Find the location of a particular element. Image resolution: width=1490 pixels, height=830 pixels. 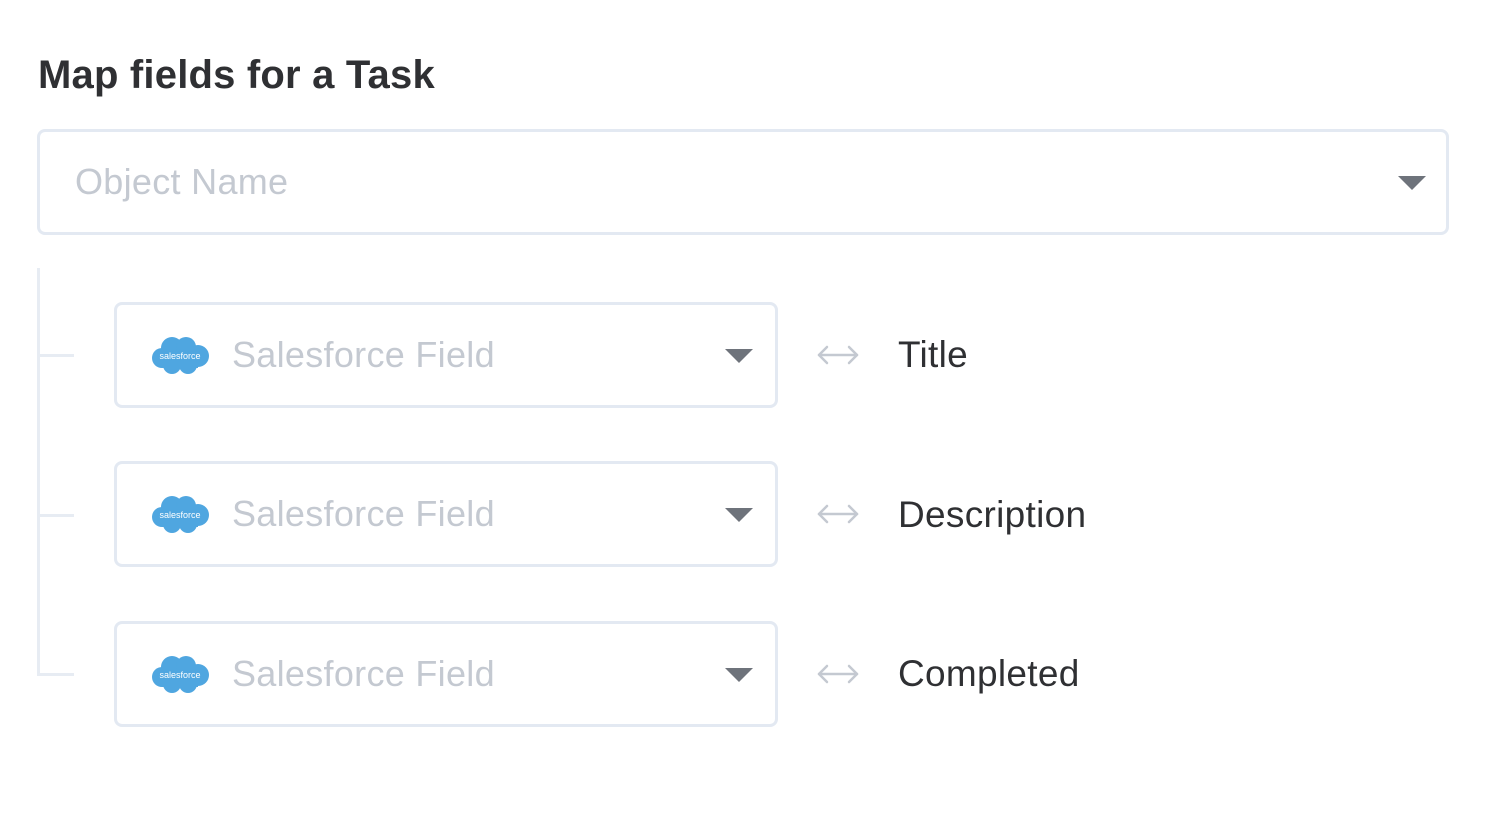

field-label-description: Description is located at coordinates (992, 514).